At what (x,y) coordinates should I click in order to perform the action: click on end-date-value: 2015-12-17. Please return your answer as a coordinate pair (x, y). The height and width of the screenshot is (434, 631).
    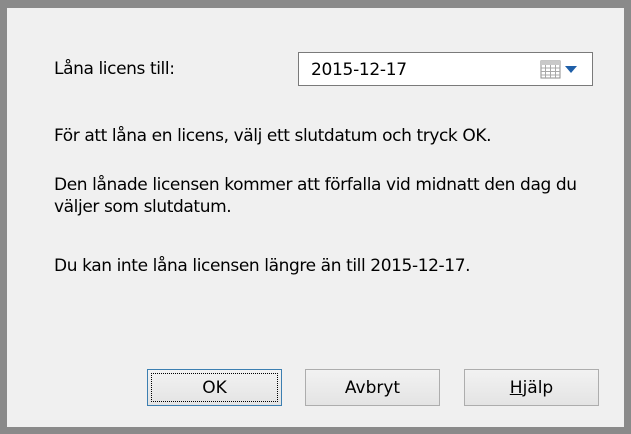
    Looking at the image, I should click on (359, 70).